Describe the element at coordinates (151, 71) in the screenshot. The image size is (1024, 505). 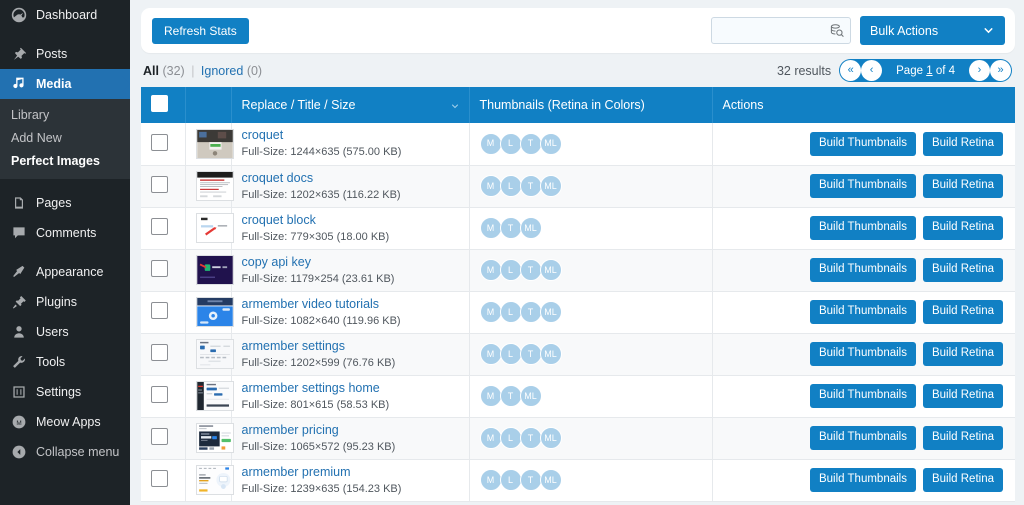
I see `filter-all-label: All` at that location.